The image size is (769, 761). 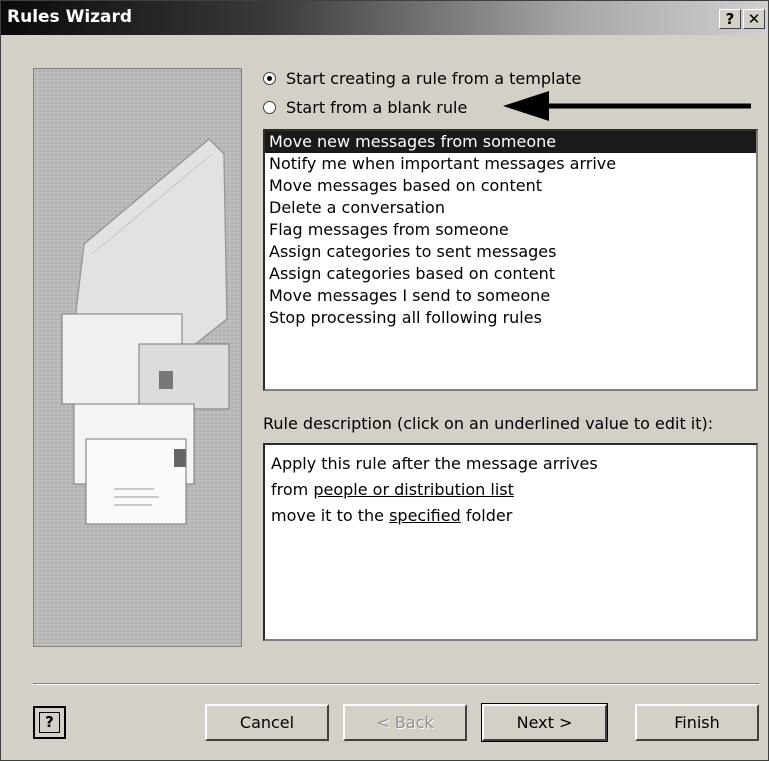 What do you see at coordinates (544, 722) in the screenshot?
I see `next-button: Next >` at bounding box center [544, 722].